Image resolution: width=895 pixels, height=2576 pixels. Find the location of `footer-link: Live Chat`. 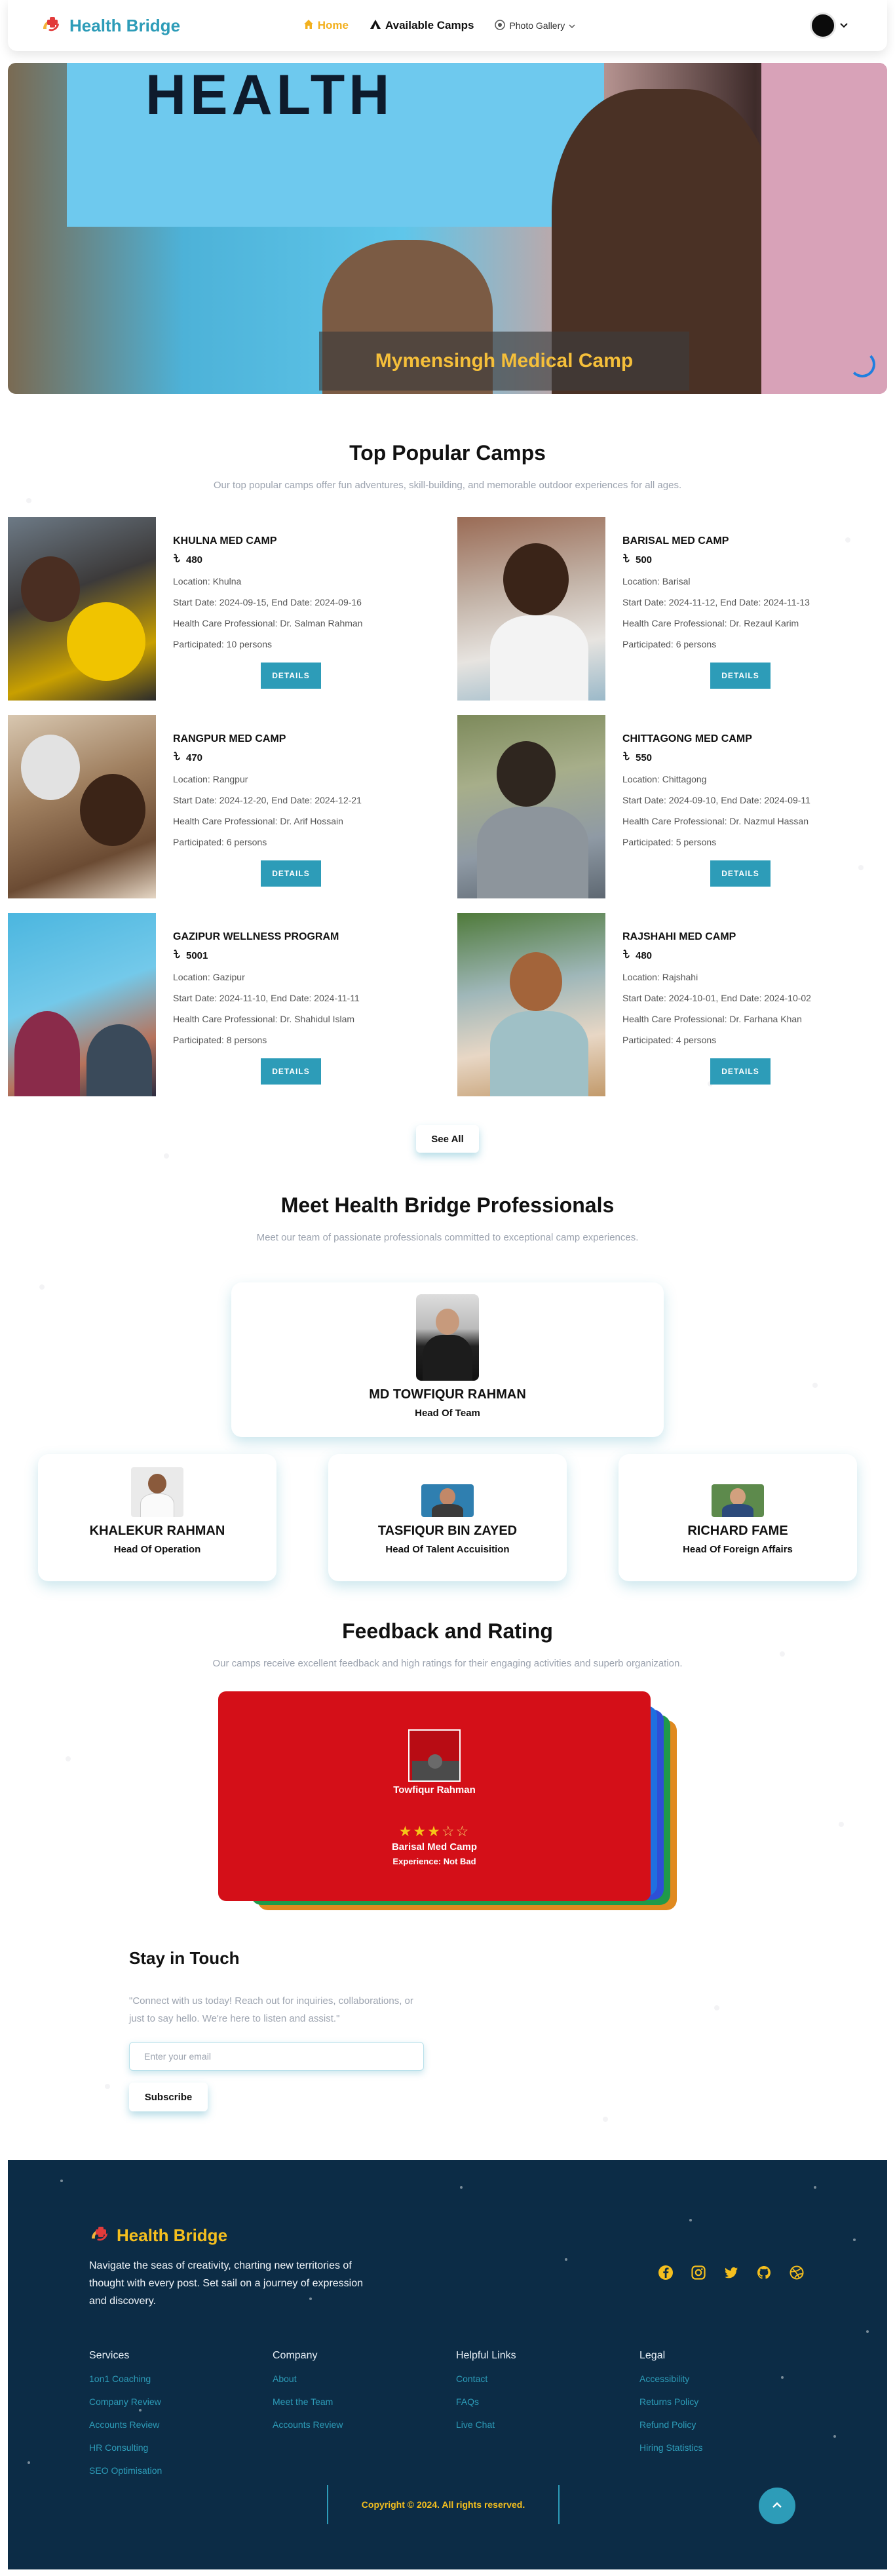

footer-link: Live Chat is located at coordinates (547, 2424).